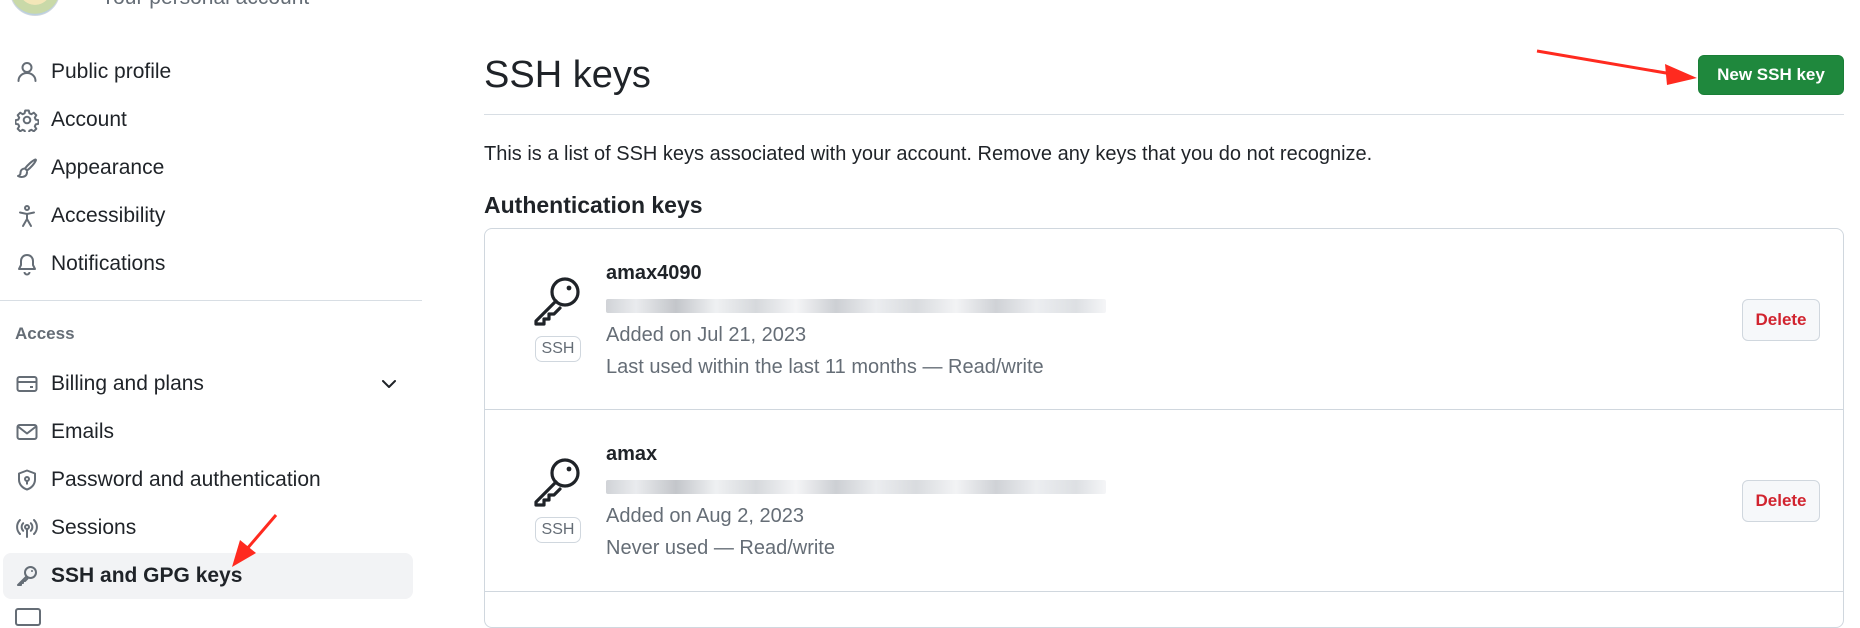 The image size is (1860, 628). Describe the element at coordinates (127, 383) in the screenshot. I see `sidebar-item-label: Billing and plans` at that location.